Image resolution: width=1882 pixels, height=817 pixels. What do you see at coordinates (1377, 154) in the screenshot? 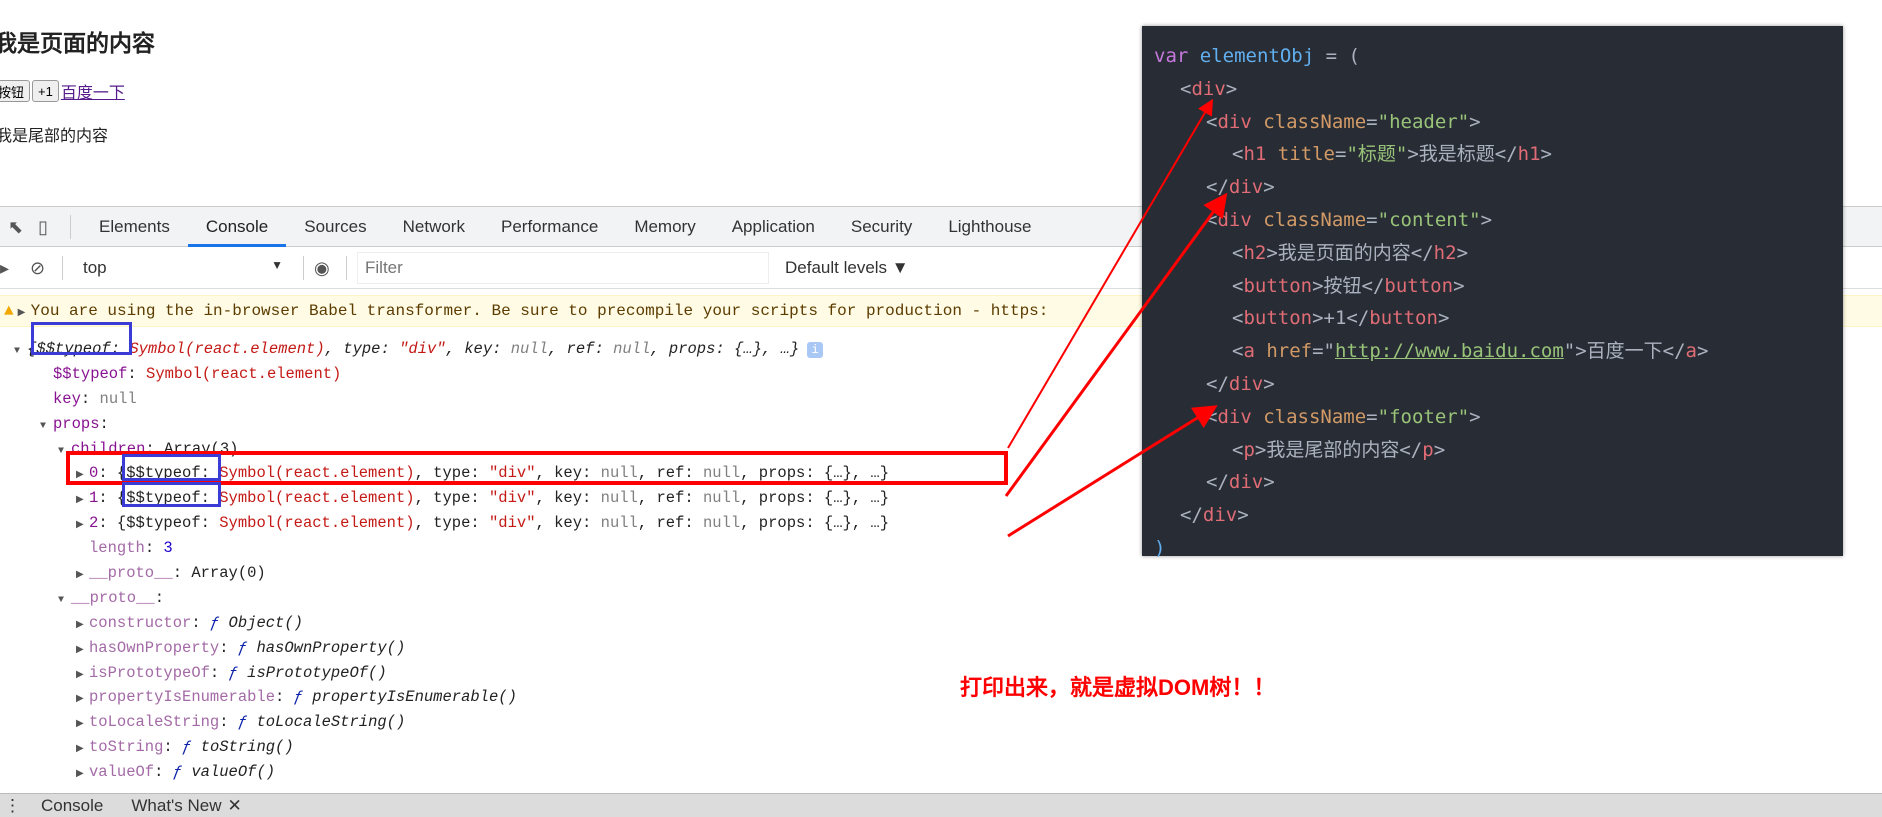
I see `code-token: "标题"` at bounding box center [1377, 154].